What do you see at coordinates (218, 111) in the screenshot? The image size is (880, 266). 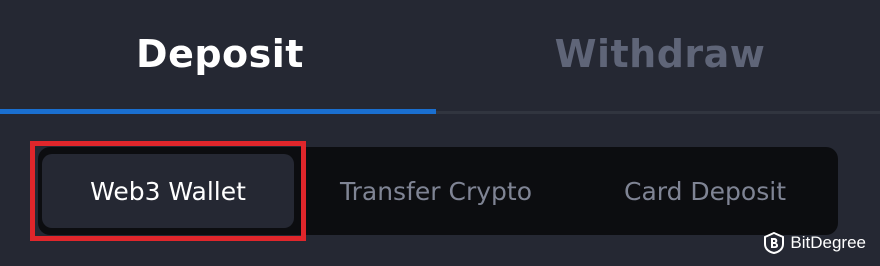 I see `active-tab-indicator` at bounding box center [218, 111].